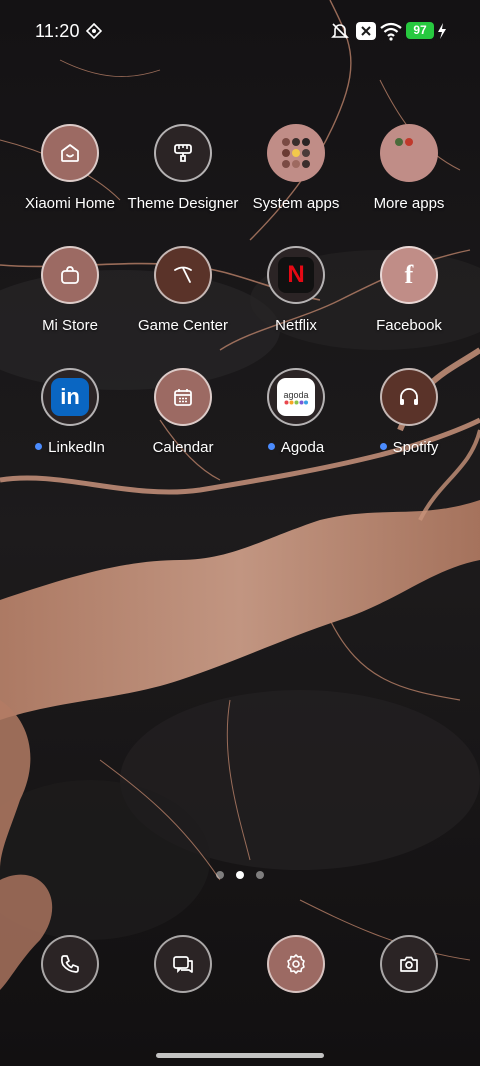 The height and width of the screenshot is (1066, 480). I want to click on page-indicator, so click(240, 875).